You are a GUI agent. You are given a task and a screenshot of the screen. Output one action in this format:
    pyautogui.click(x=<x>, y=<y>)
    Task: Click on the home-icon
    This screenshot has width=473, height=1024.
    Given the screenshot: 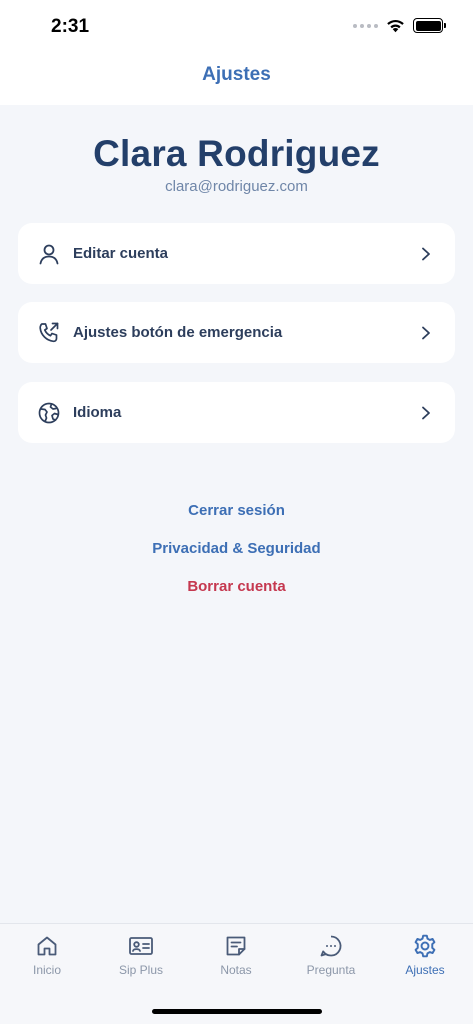 What is the action you would take?
    pyautogui.click(x=47, y=946)
    